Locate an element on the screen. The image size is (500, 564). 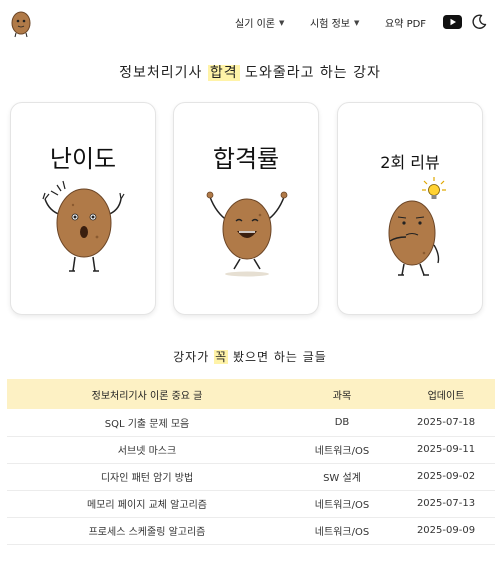
page-headline: 정보처리기사 합격 도와줄라고 하는 강자 is located at coordinates (250, 72).